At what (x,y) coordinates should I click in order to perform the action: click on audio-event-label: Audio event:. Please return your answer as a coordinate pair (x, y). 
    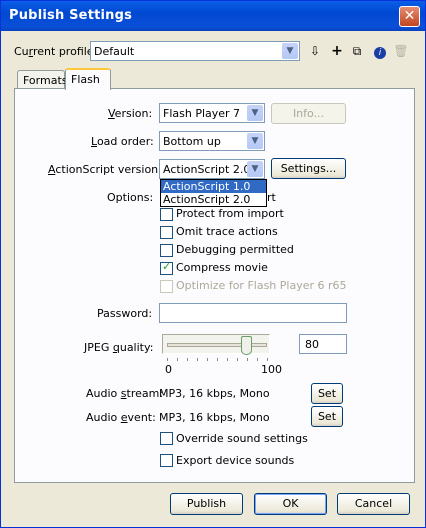
    Looking at the image, I should click on (121, 417).